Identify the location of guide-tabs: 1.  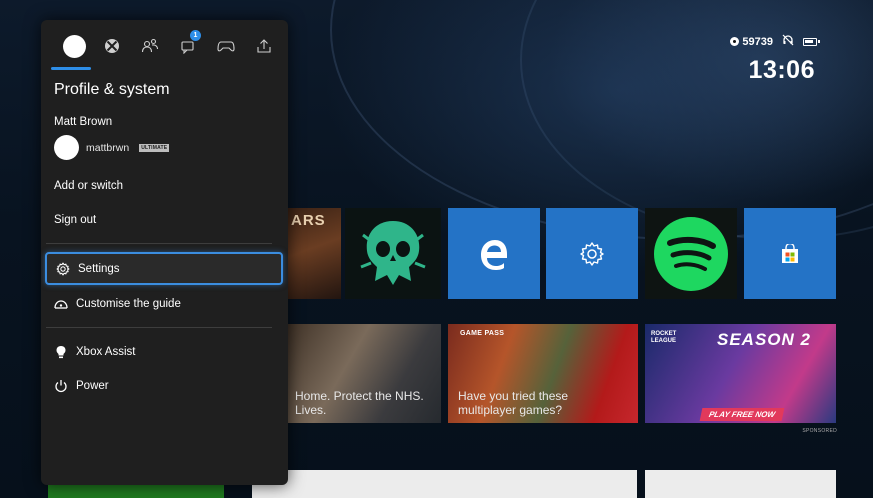
(169, 45).